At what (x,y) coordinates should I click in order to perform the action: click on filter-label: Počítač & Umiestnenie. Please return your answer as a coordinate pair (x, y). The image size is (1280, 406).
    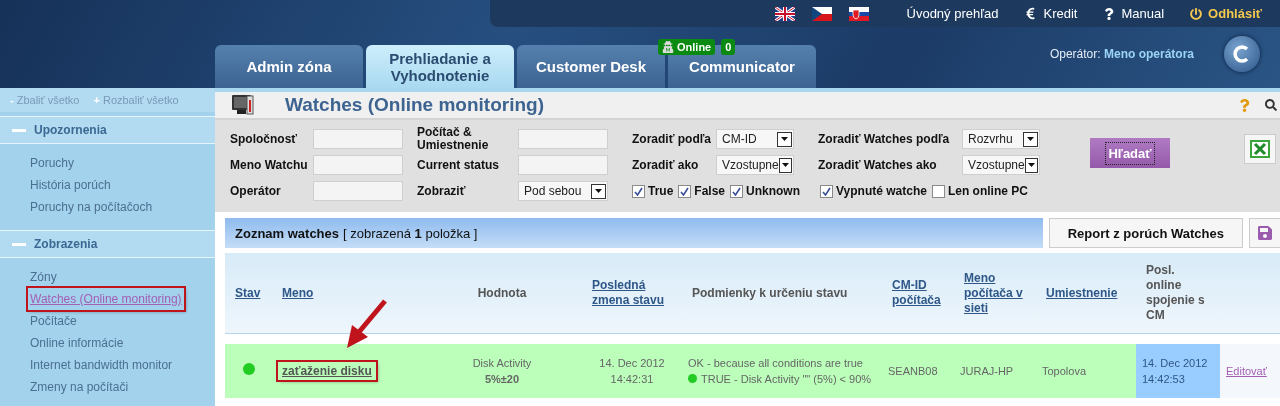
    Looking at the image, I should click on (453, 139).